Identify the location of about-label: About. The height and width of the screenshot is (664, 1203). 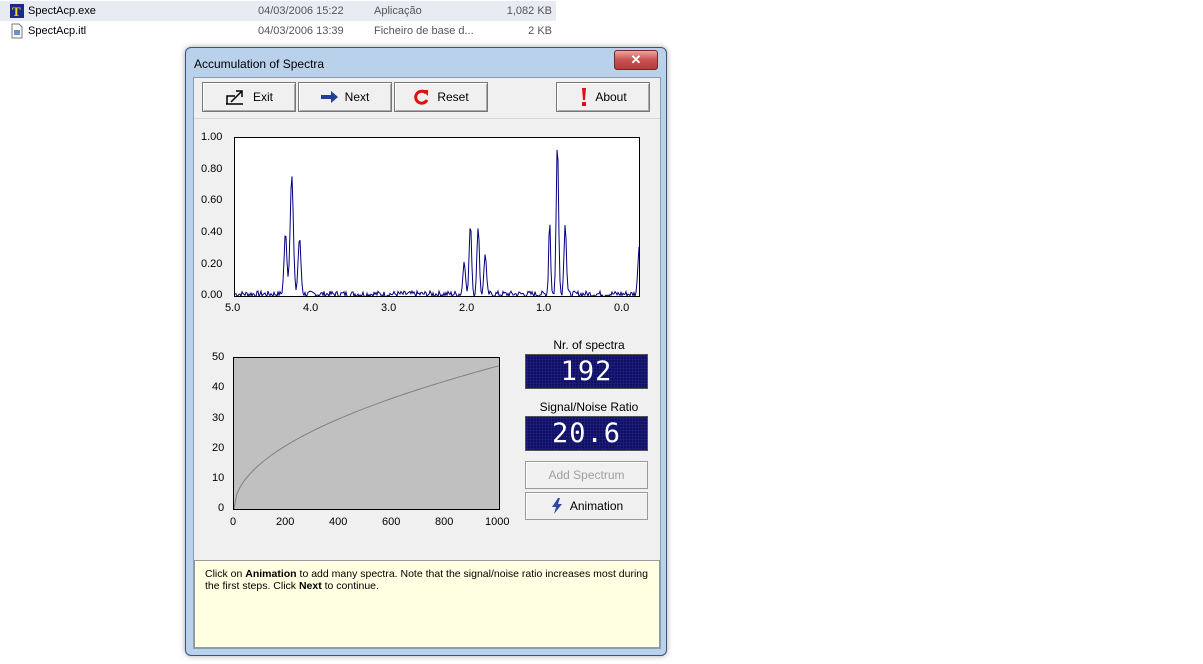
(611, 97).